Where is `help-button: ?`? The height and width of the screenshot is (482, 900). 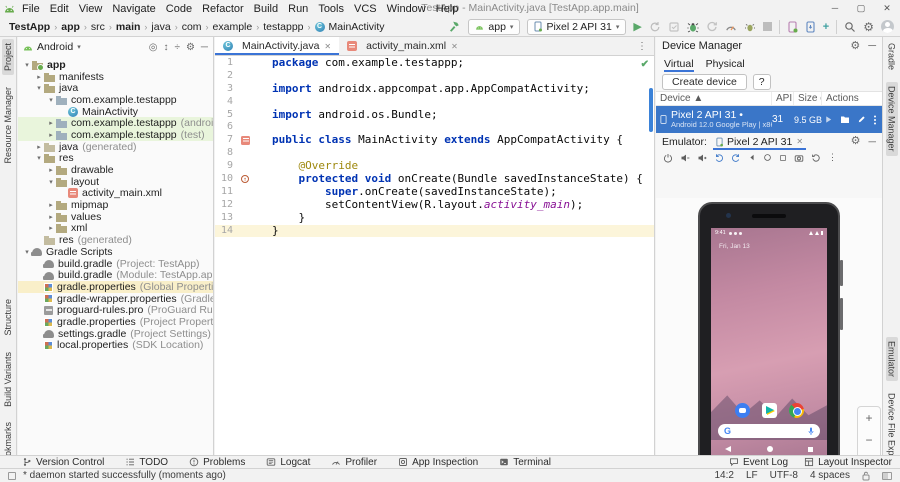
help-button: ? is located at coordinates (761, 81).